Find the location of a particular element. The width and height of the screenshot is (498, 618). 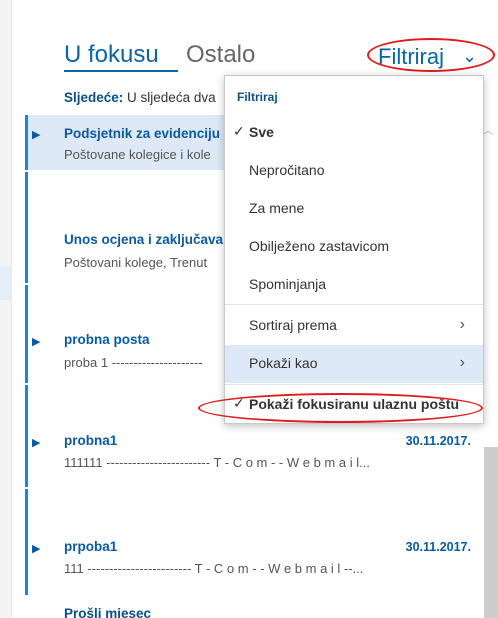

filter-option-label: Za mene is located at coordinates (277, 208).